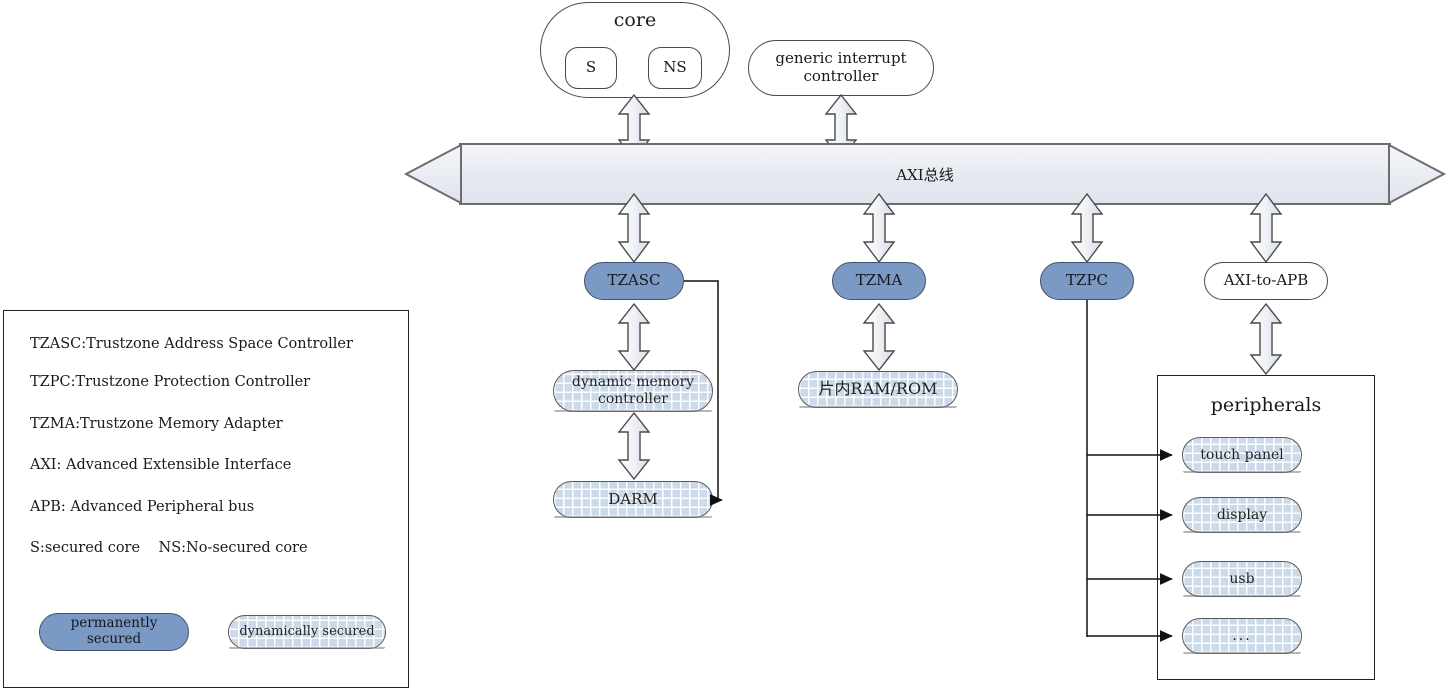  I want to click on peripheral-touch-panel-label: touch panel, so click(1242, 454).